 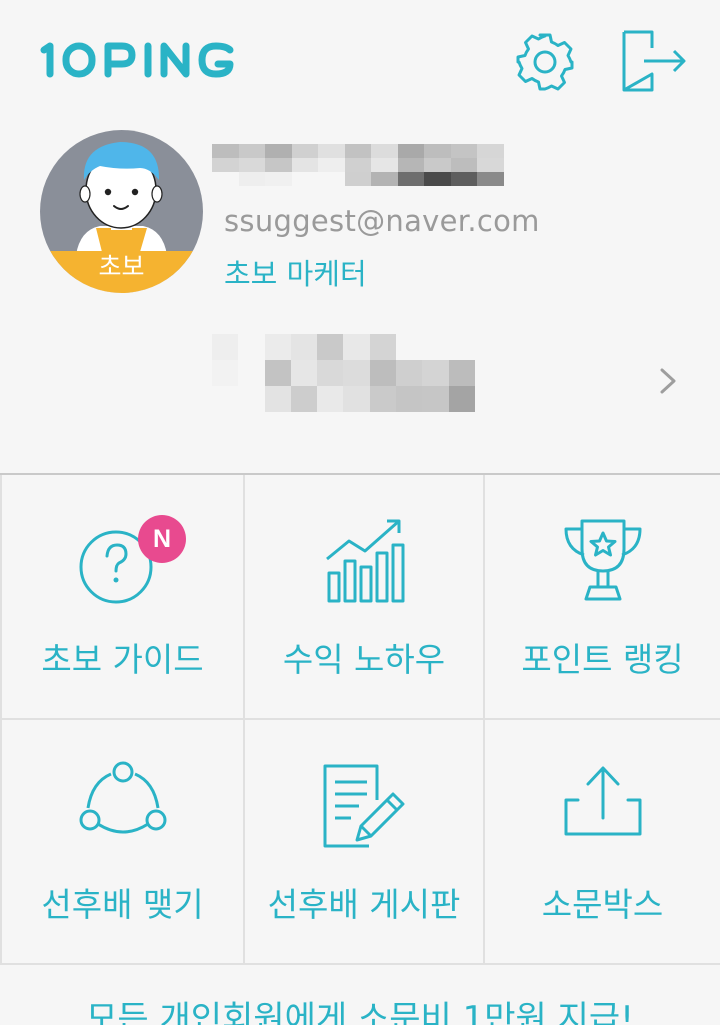 I want to click on promo-banner: 모든 개인회원에게 소문비 1만원 지급!, so click(x=360, y=995).